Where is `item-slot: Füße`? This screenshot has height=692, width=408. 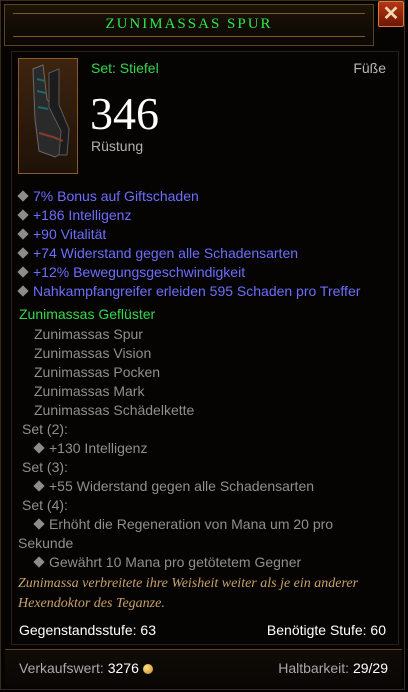
item-slot: Füße is located at coordinates (369, 68).